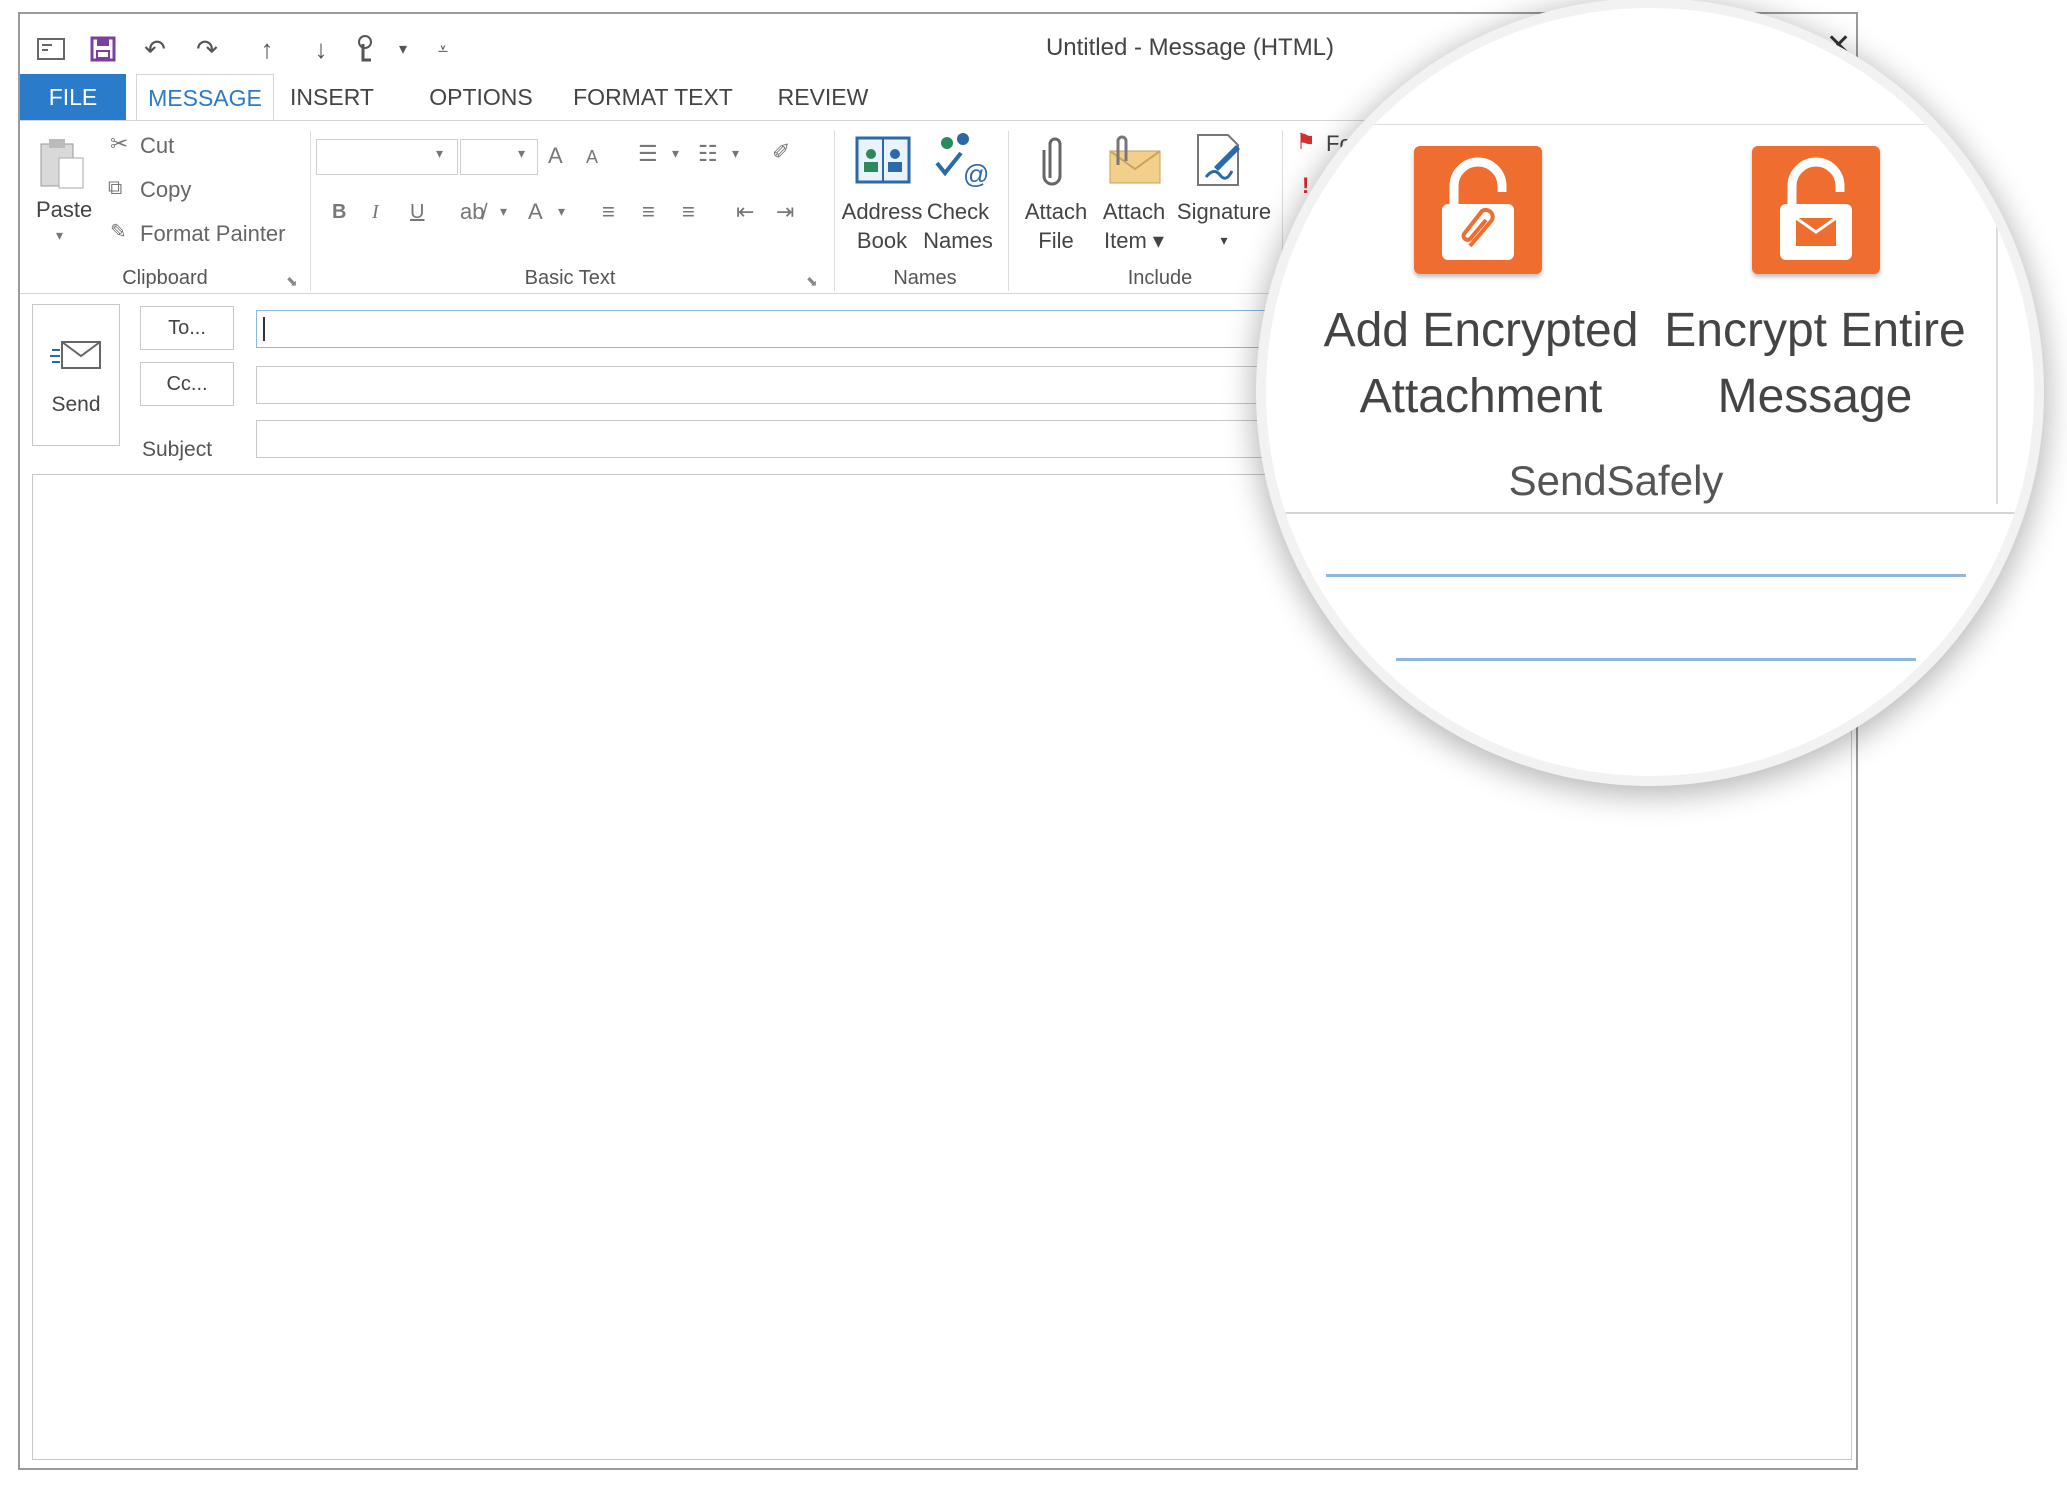 The image size is (2067, 1485). What do you see at coordinates (439, 153) in the screenshot?
I see `font-name-dropdown-icon: ▾` at bounding box center [439, 153].